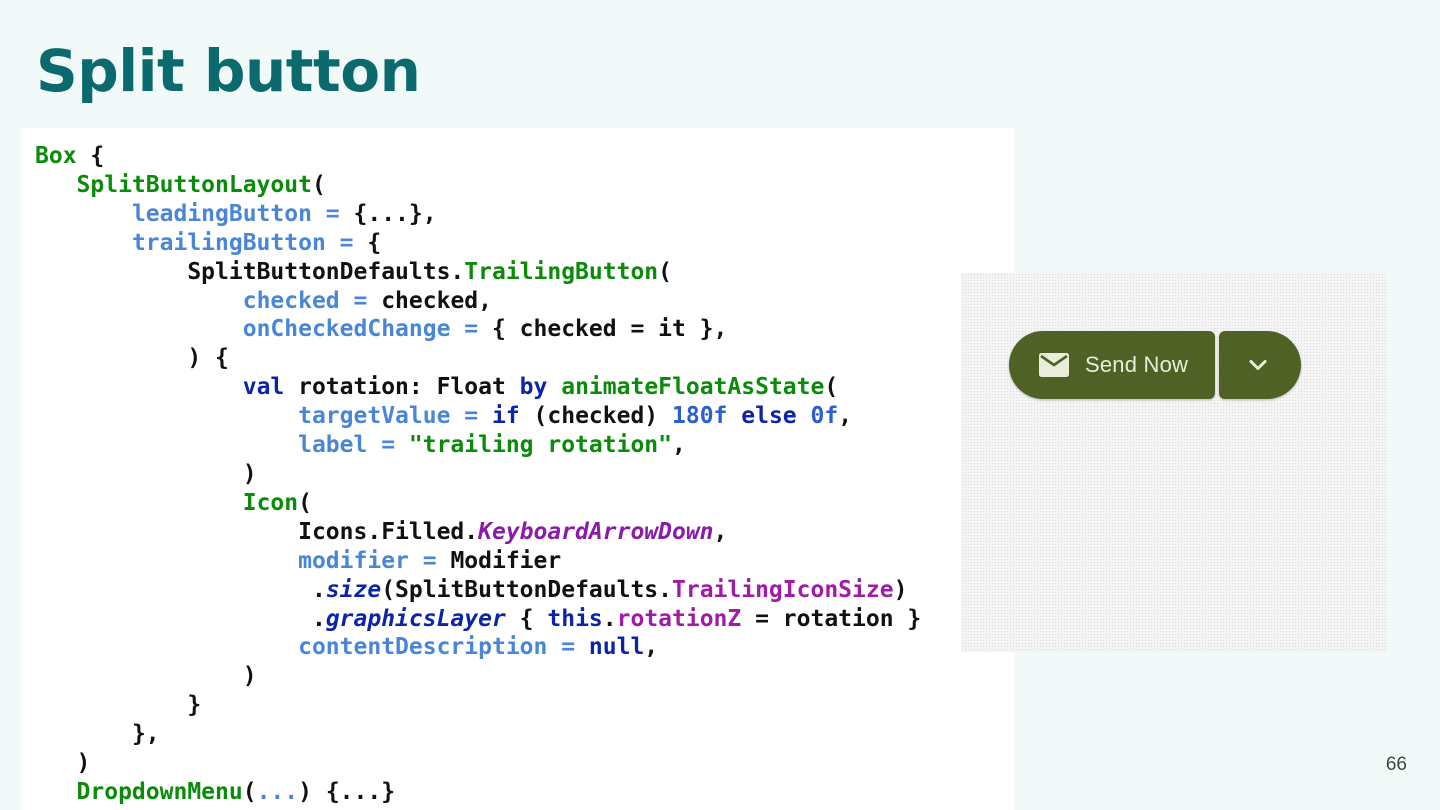 This screenshot has width=1440, height=810. I want to click on code-token: TrailingIconSize, so click(783, 589).